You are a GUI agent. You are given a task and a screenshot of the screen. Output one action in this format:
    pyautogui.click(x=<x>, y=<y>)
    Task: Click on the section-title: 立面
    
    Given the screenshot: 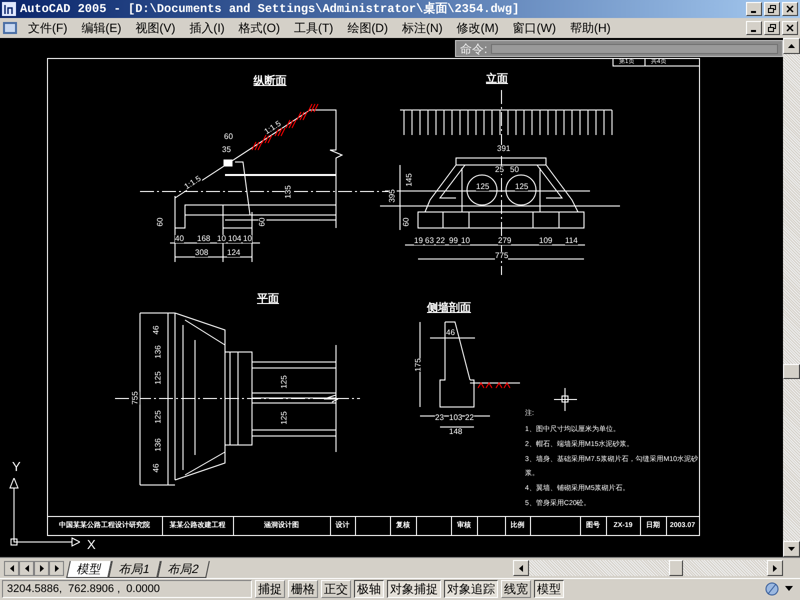 What is the action you would take?
    pyautogui.click(x=497, y=79)
    